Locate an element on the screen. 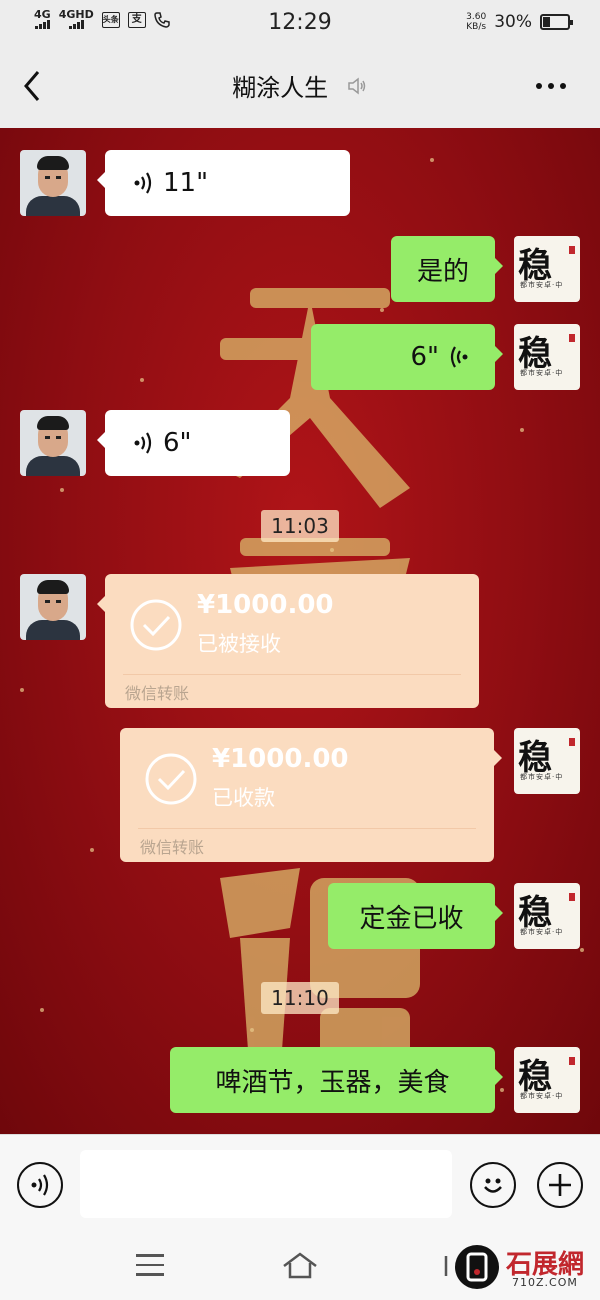  battery-icon is located at coordinates (556, 22).